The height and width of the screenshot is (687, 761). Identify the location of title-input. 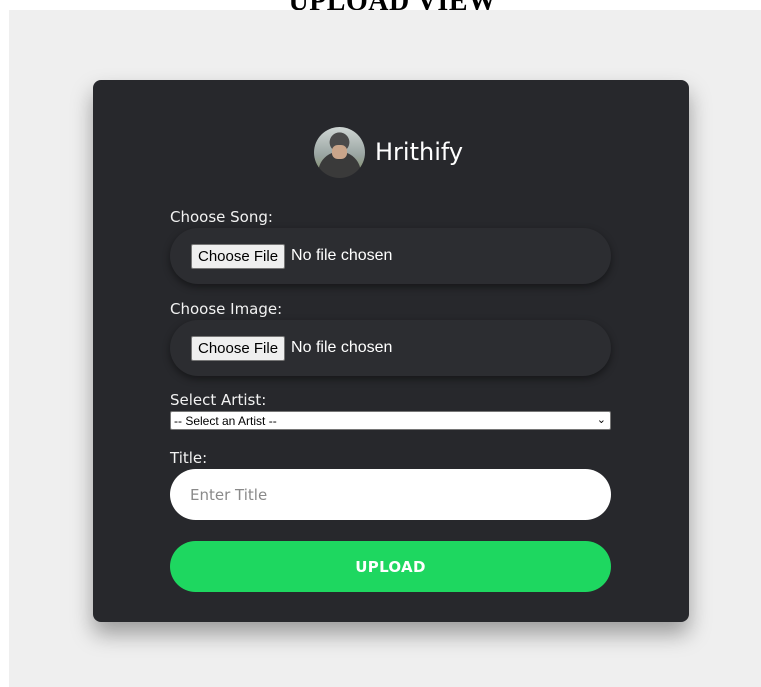
(390, 494).